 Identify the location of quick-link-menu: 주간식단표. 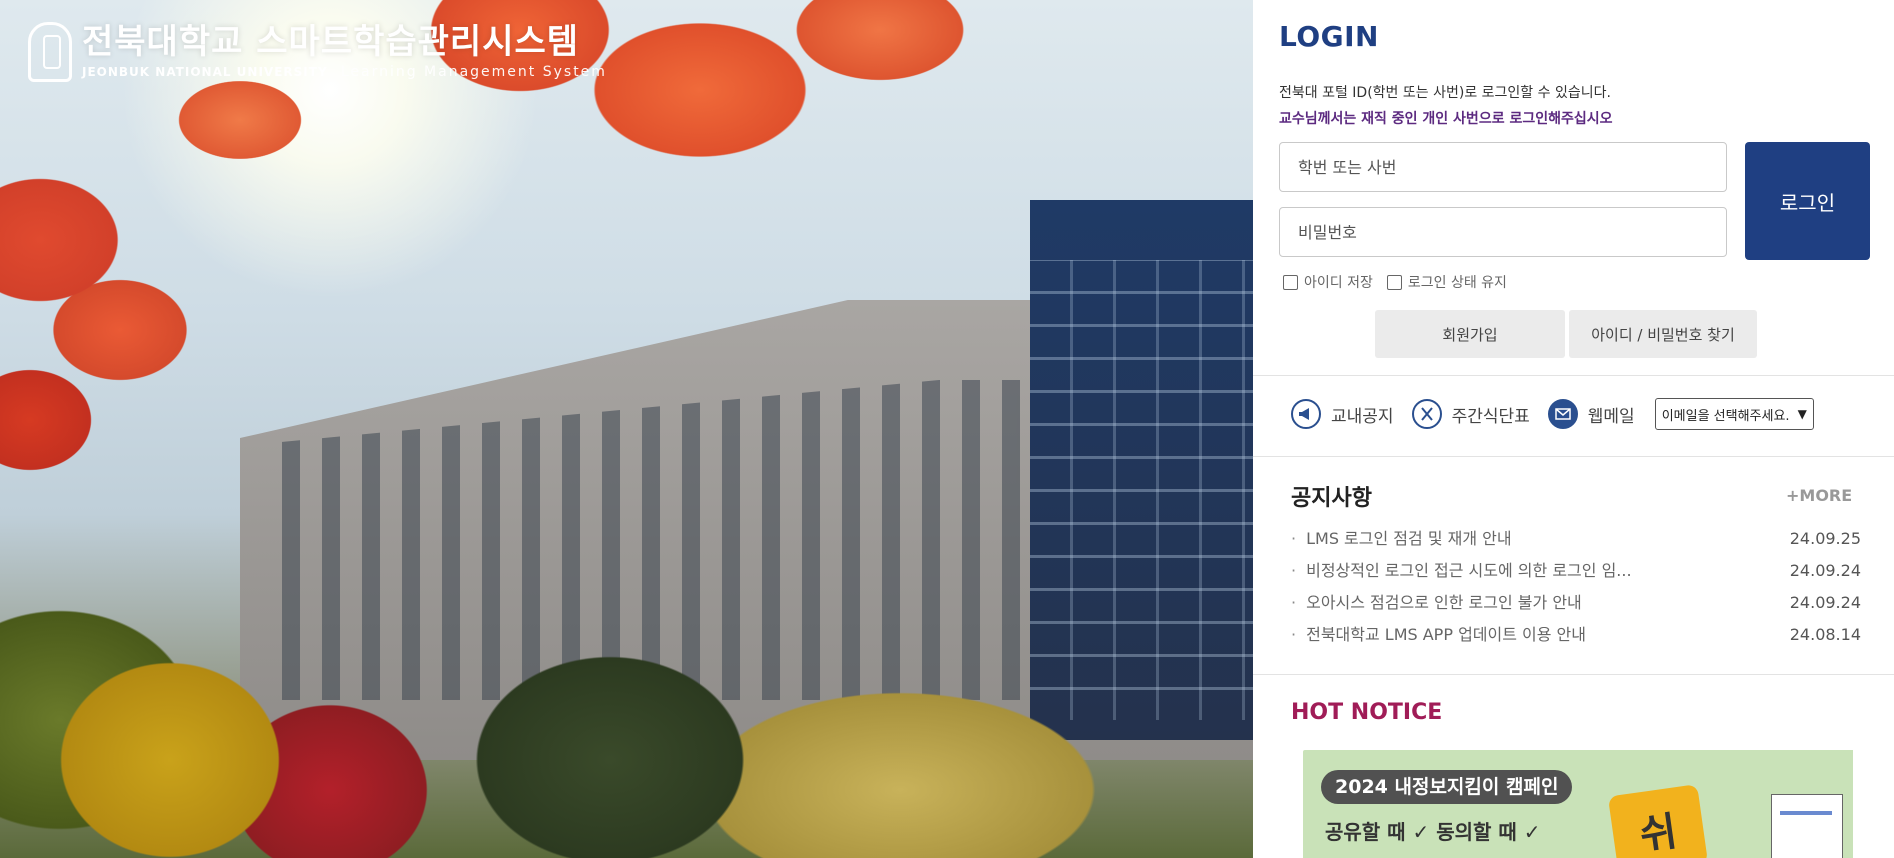
(1470, 414).